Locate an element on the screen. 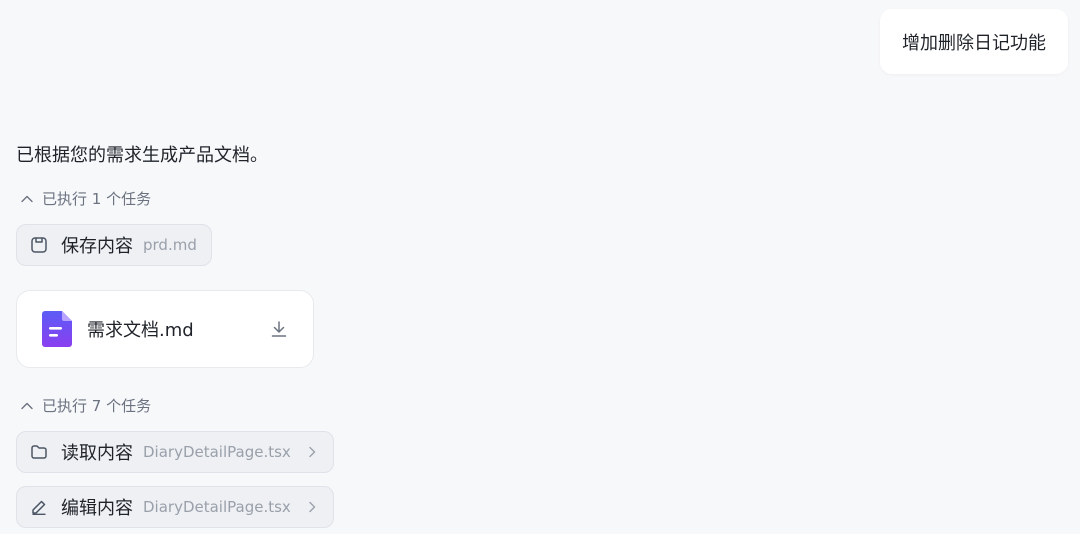 The height and width of the screenshot is (534, 1080). download-icon is located at coordinates (279, 329).